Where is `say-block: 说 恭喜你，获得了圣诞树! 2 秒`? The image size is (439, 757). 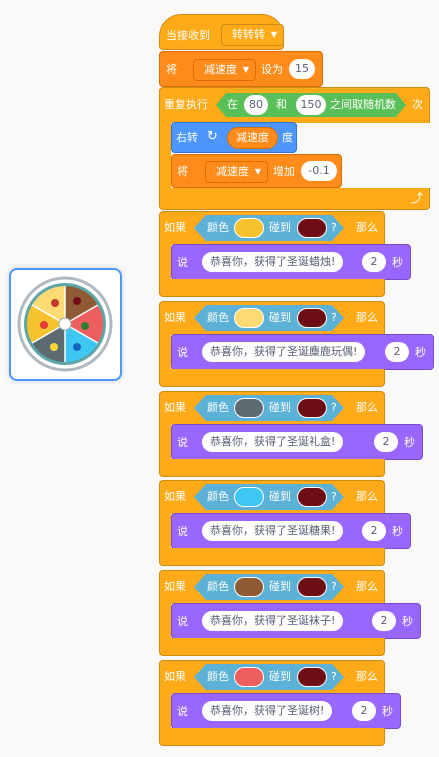 say-block: 说 恭喜你，获得了圣诞树! 2 秒 is located at coordinates (286, 711).